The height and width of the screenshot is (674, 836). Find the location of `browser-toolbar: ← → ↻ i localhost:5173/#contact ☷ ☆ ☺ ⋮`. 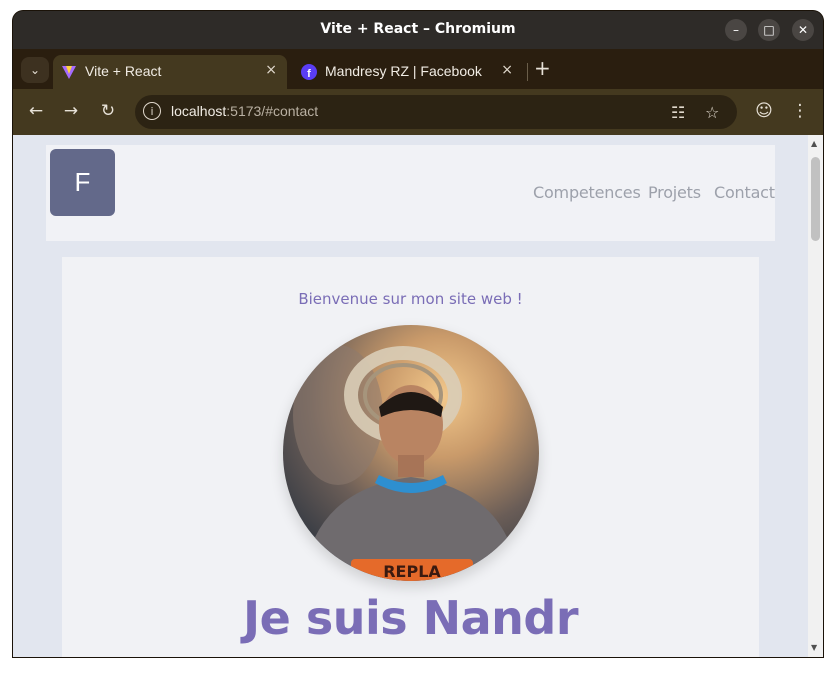

browser-toolbar: ← → ↻ i localhost:5173/#contact ☷ ☆ ☺ ⋮ is located at coordinates (418, 112).